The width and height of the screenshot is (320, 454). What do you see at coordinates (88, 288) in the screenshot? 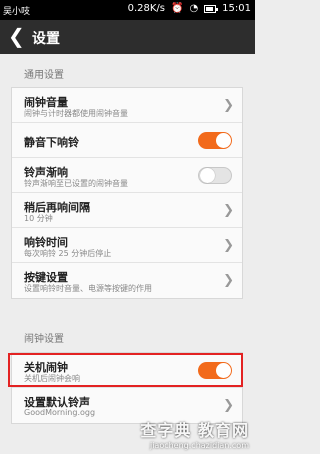
I see `row-subtitle: 设置响铃时音量、电源等按键的作用` at bounding box center [88, 288].